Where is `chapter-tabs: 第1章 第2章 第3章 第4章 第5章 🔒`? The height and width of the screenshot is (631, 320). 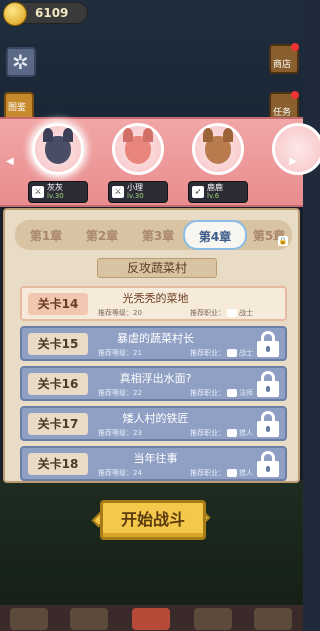 chapter-tabs: 第1章 第2章 第3章 第4章 第5章 🔒 is located at coordinates (153, 235).